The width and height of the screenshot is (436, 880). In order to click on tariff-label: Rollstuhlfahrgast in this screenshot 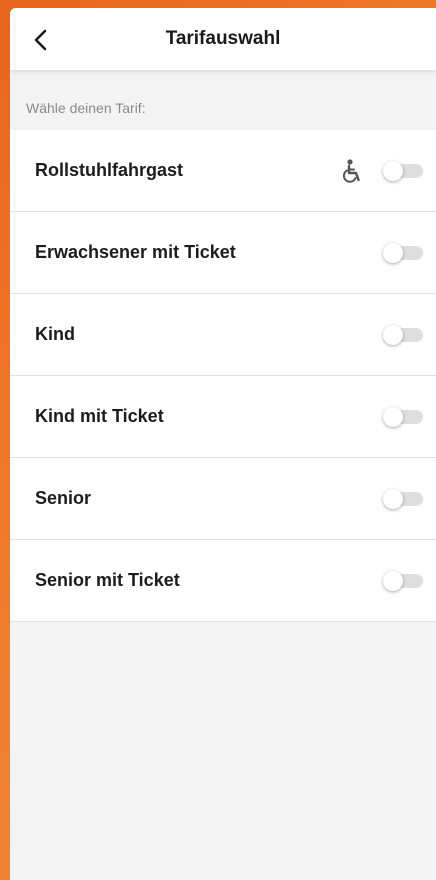, I will do `click(109, 170)`.